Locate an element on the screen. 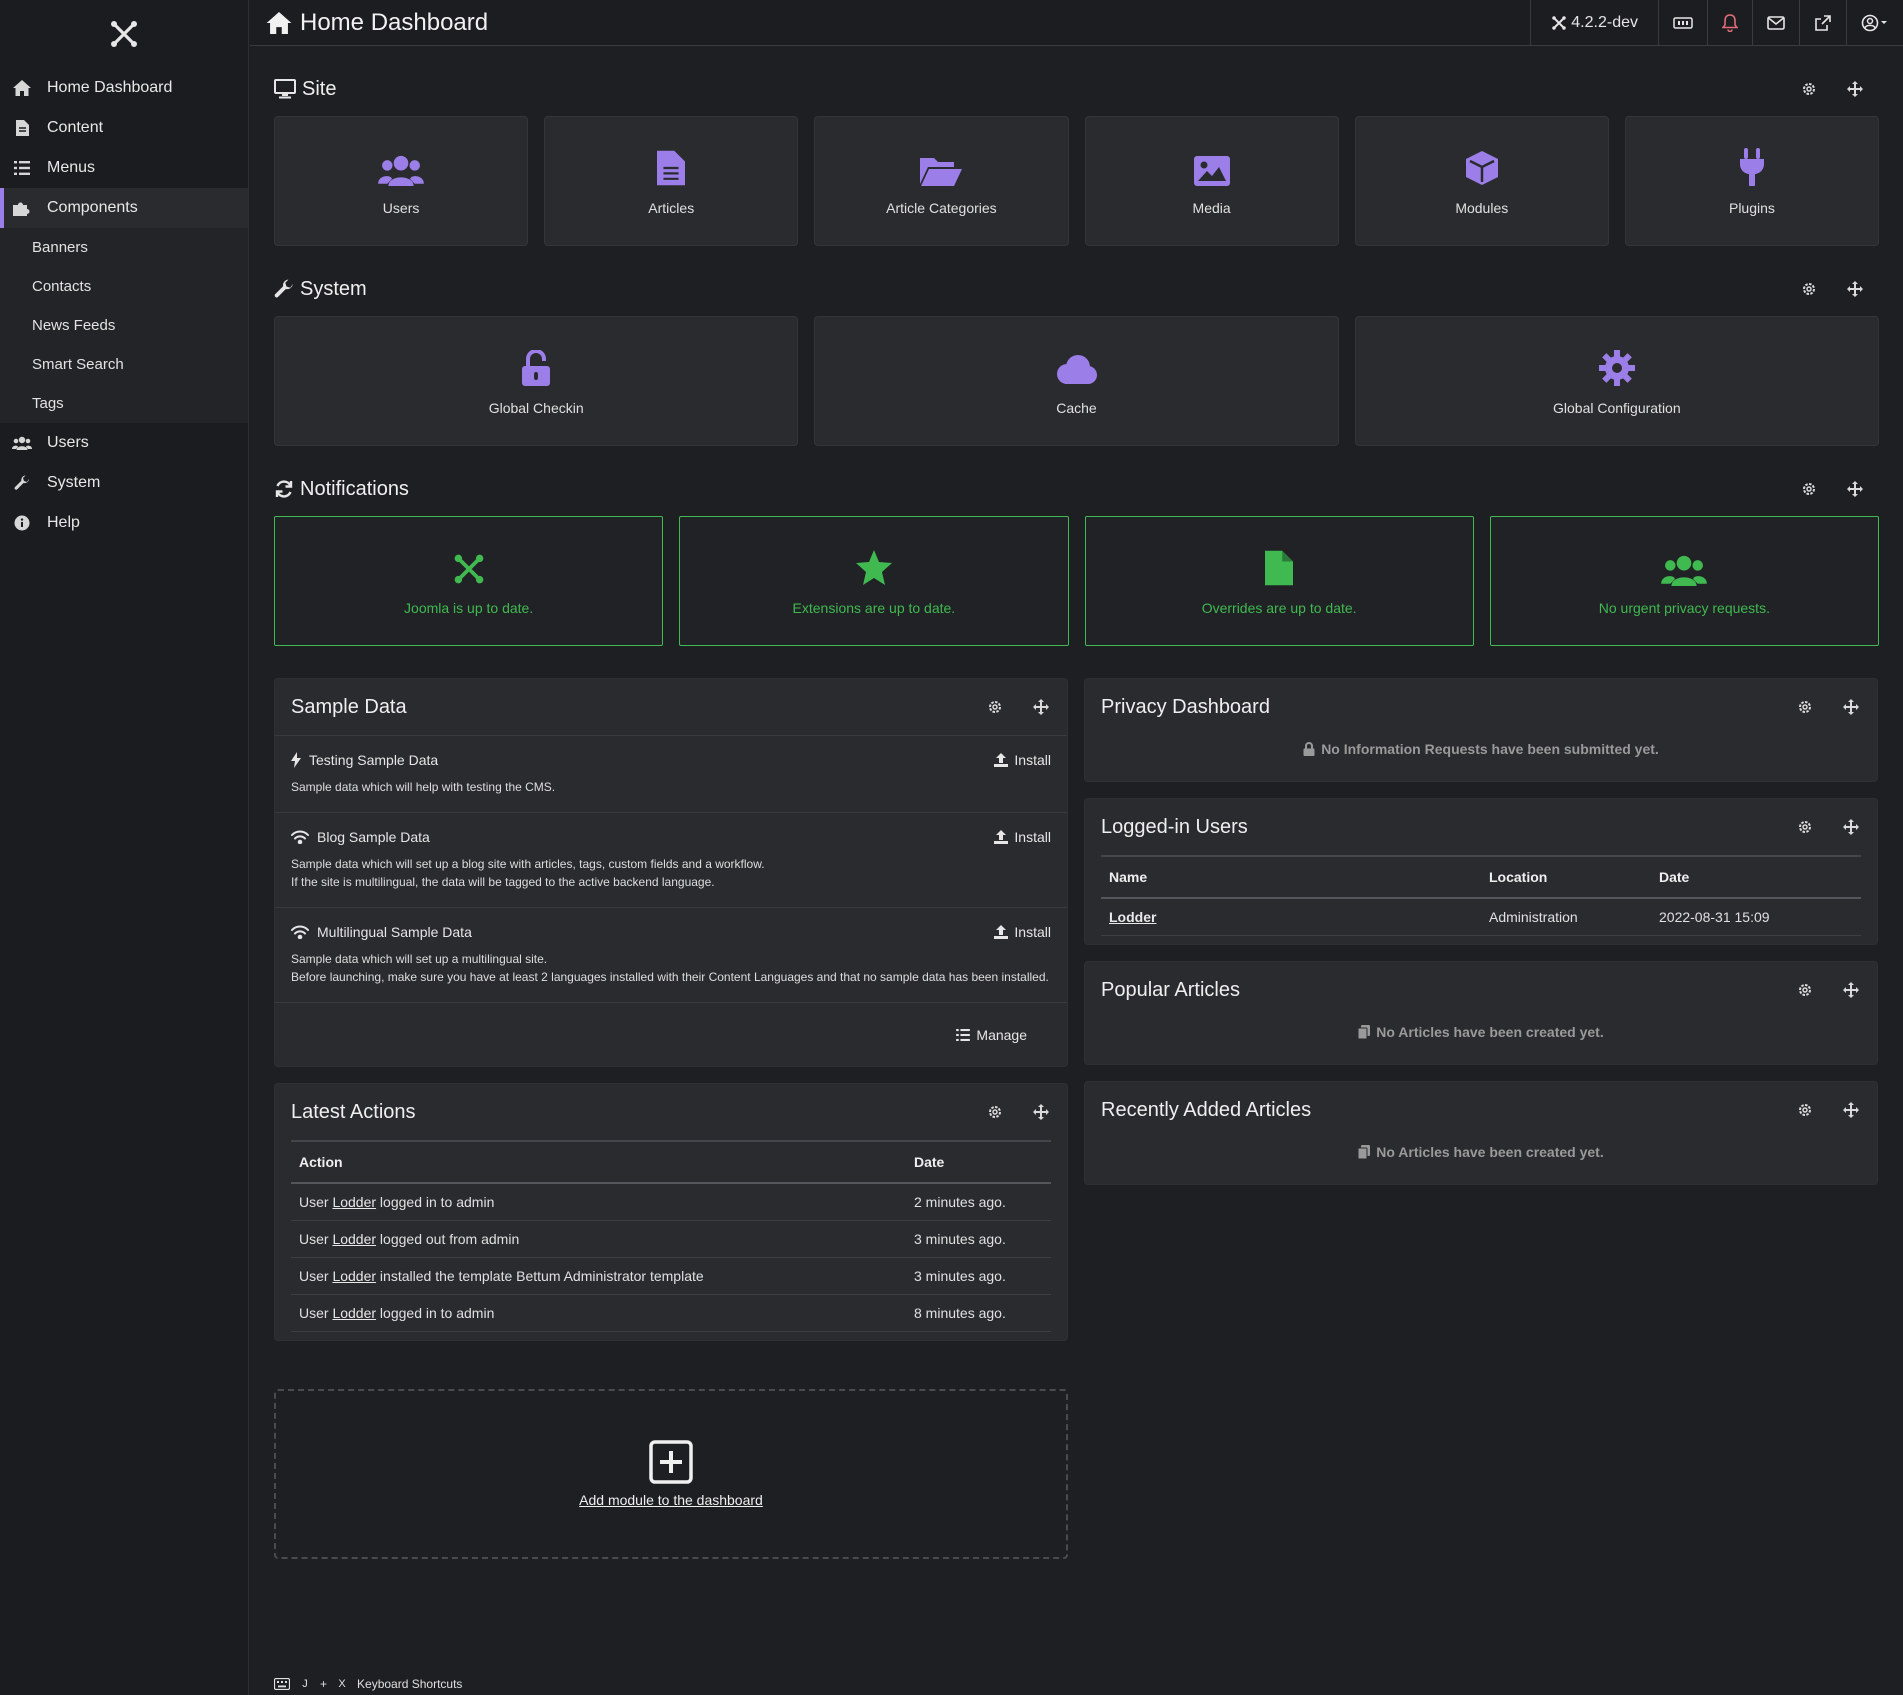  tile-global-checkin: Global Checkin is located at coordinates (536, 381).